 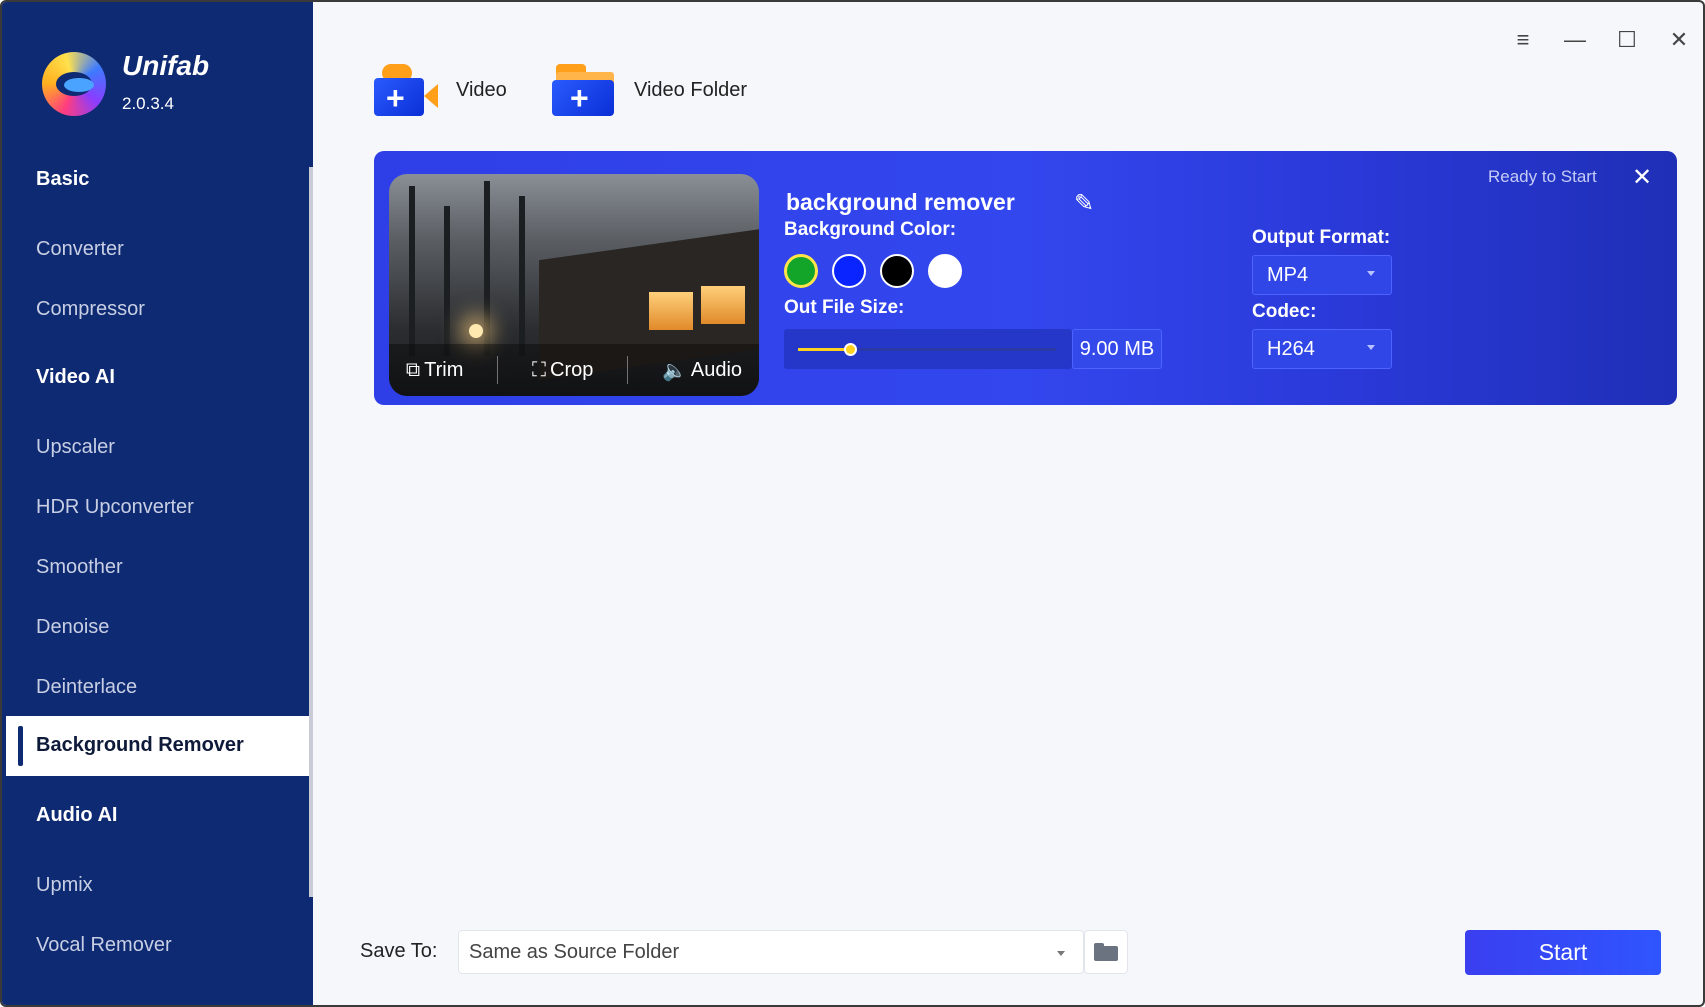 What do you see at coordinates (64, 885) in the screenshot?
I see `sidebar-item-upmix: Upmix` at bounding box center [64, 885].